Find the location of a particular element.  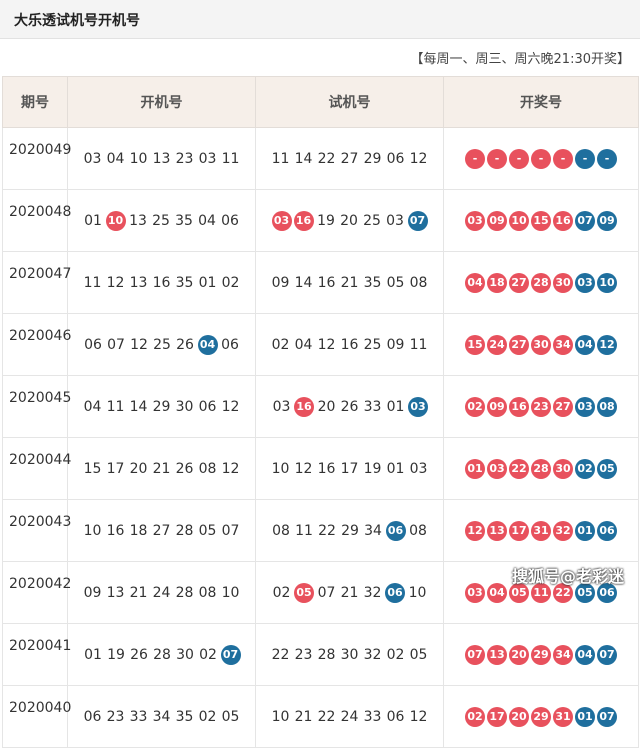

red-ball: 29 is located at coordinates (541, 717).